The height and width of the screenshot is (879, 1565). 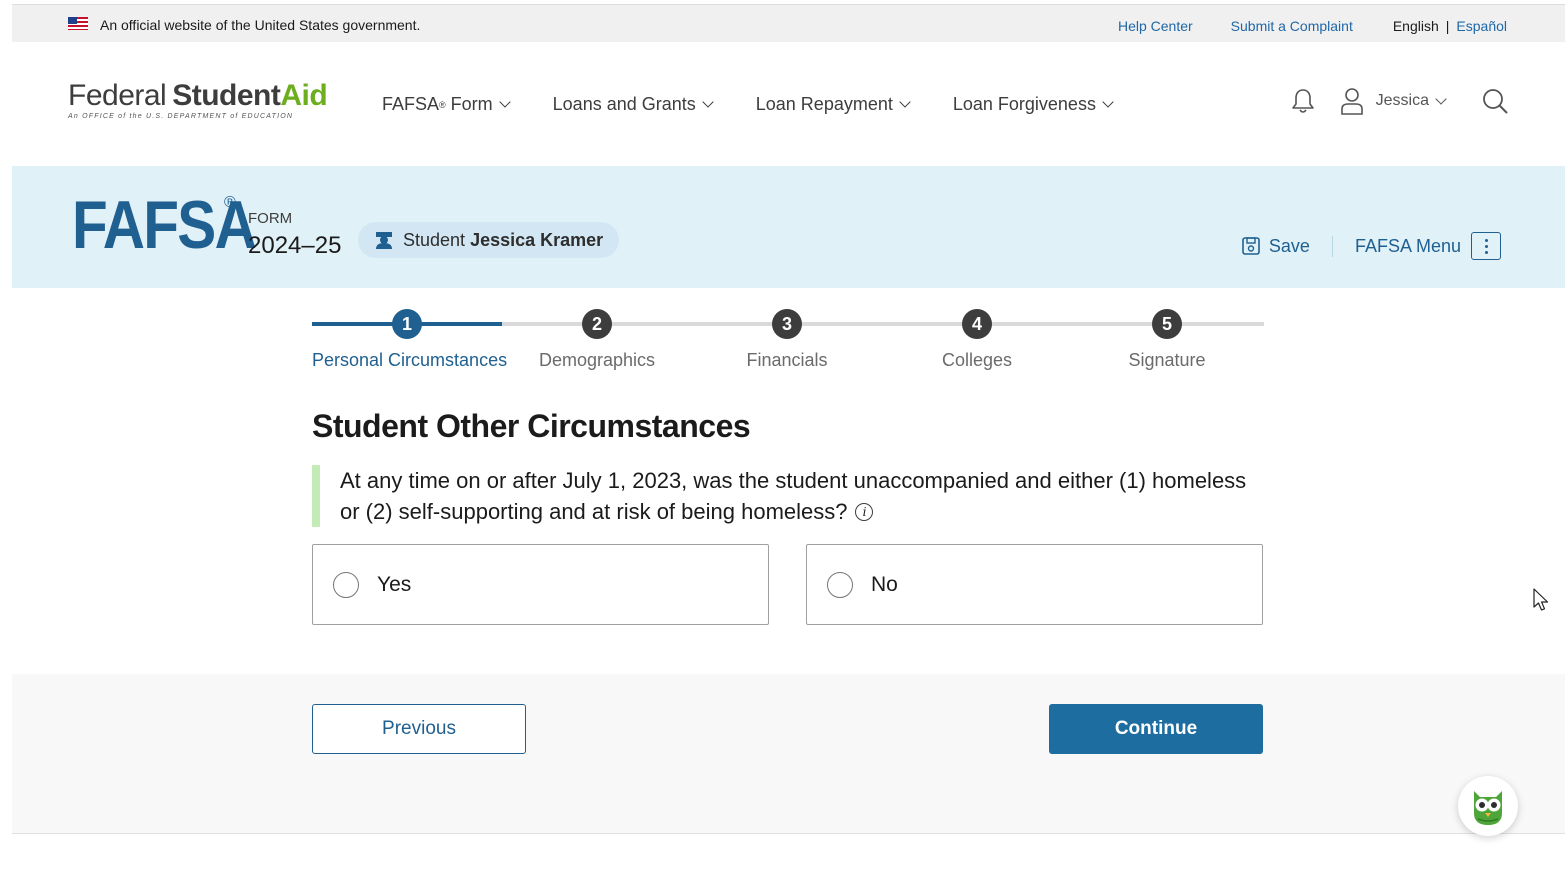 What do you see at coordinates (1415, 26) in the screenshot?
I see `language-english: English` at bounding box center [1415, 26].